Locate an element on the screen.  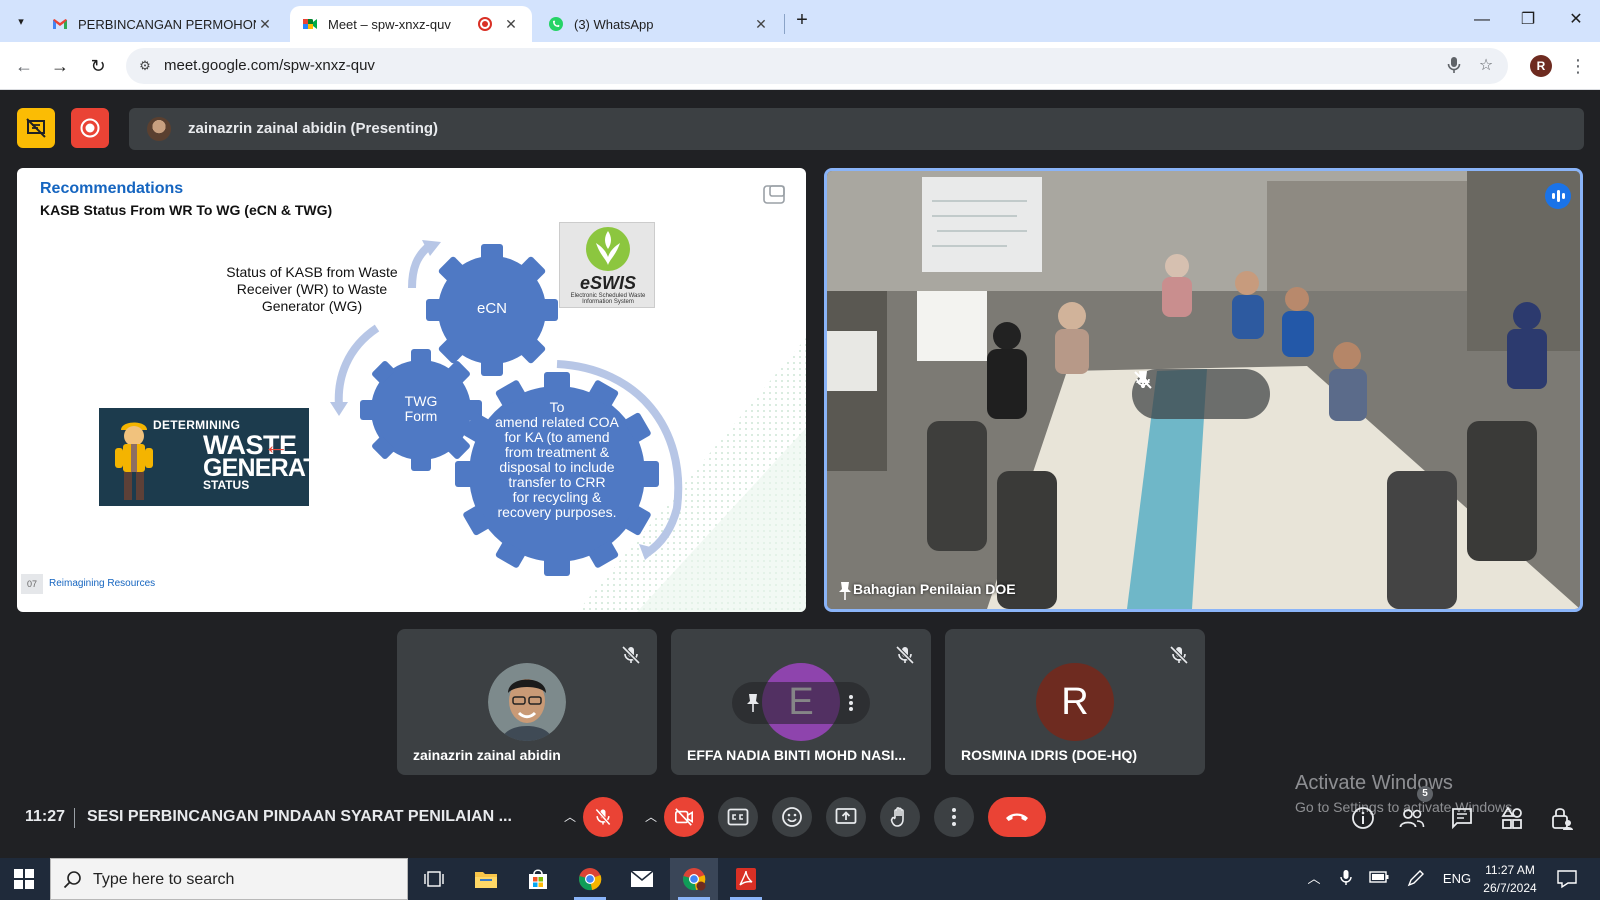
slide-footer-text: Reimagining Resources is located at coordinates (102, 583).